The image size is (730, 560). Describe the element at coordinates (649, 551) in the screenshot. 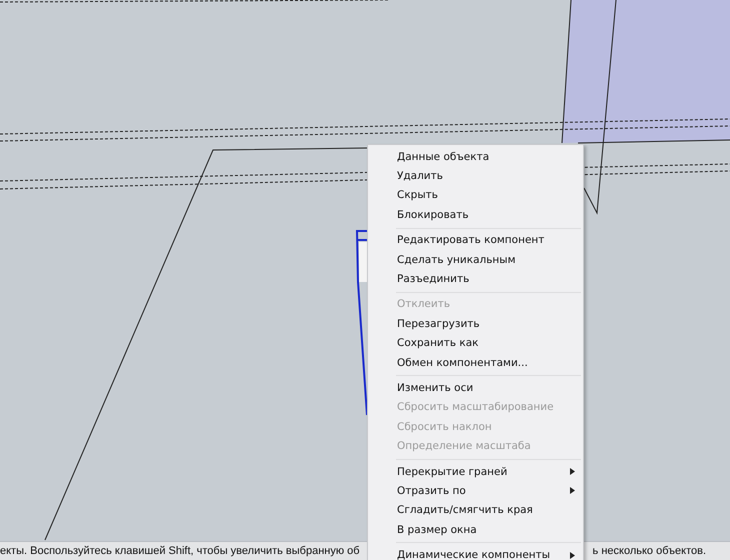

I see `status-text: ь несколько объектов.` at that location.